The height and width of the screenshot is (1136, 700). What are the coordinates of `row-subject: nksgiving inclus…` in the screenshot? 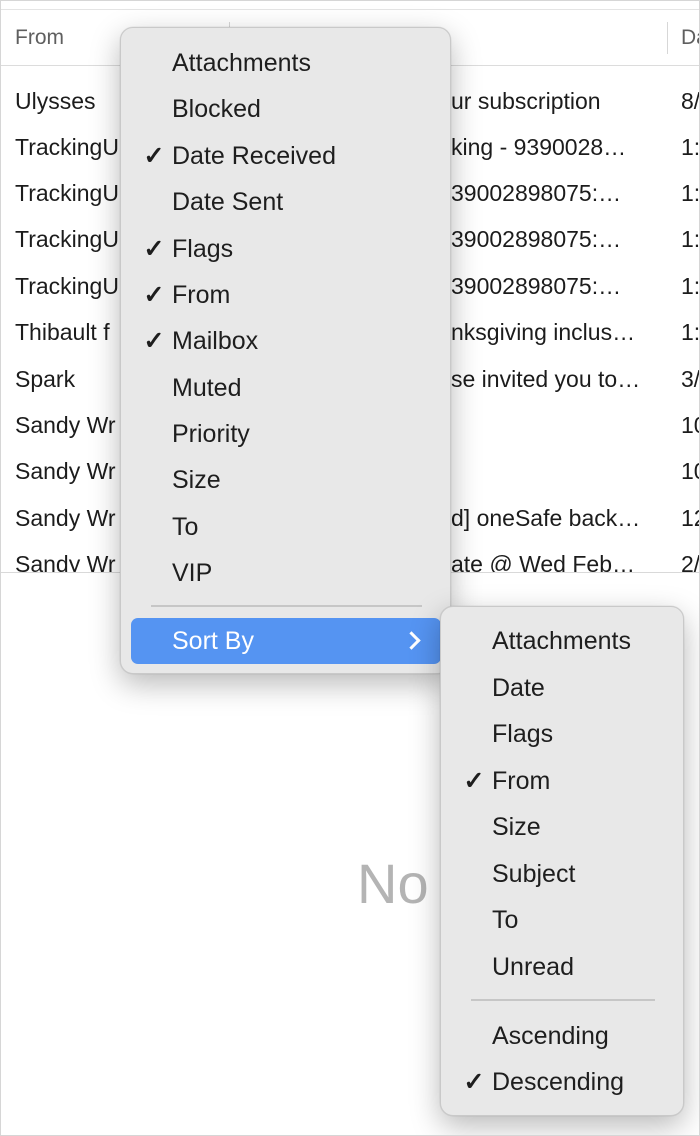 It's located at (543, 332).